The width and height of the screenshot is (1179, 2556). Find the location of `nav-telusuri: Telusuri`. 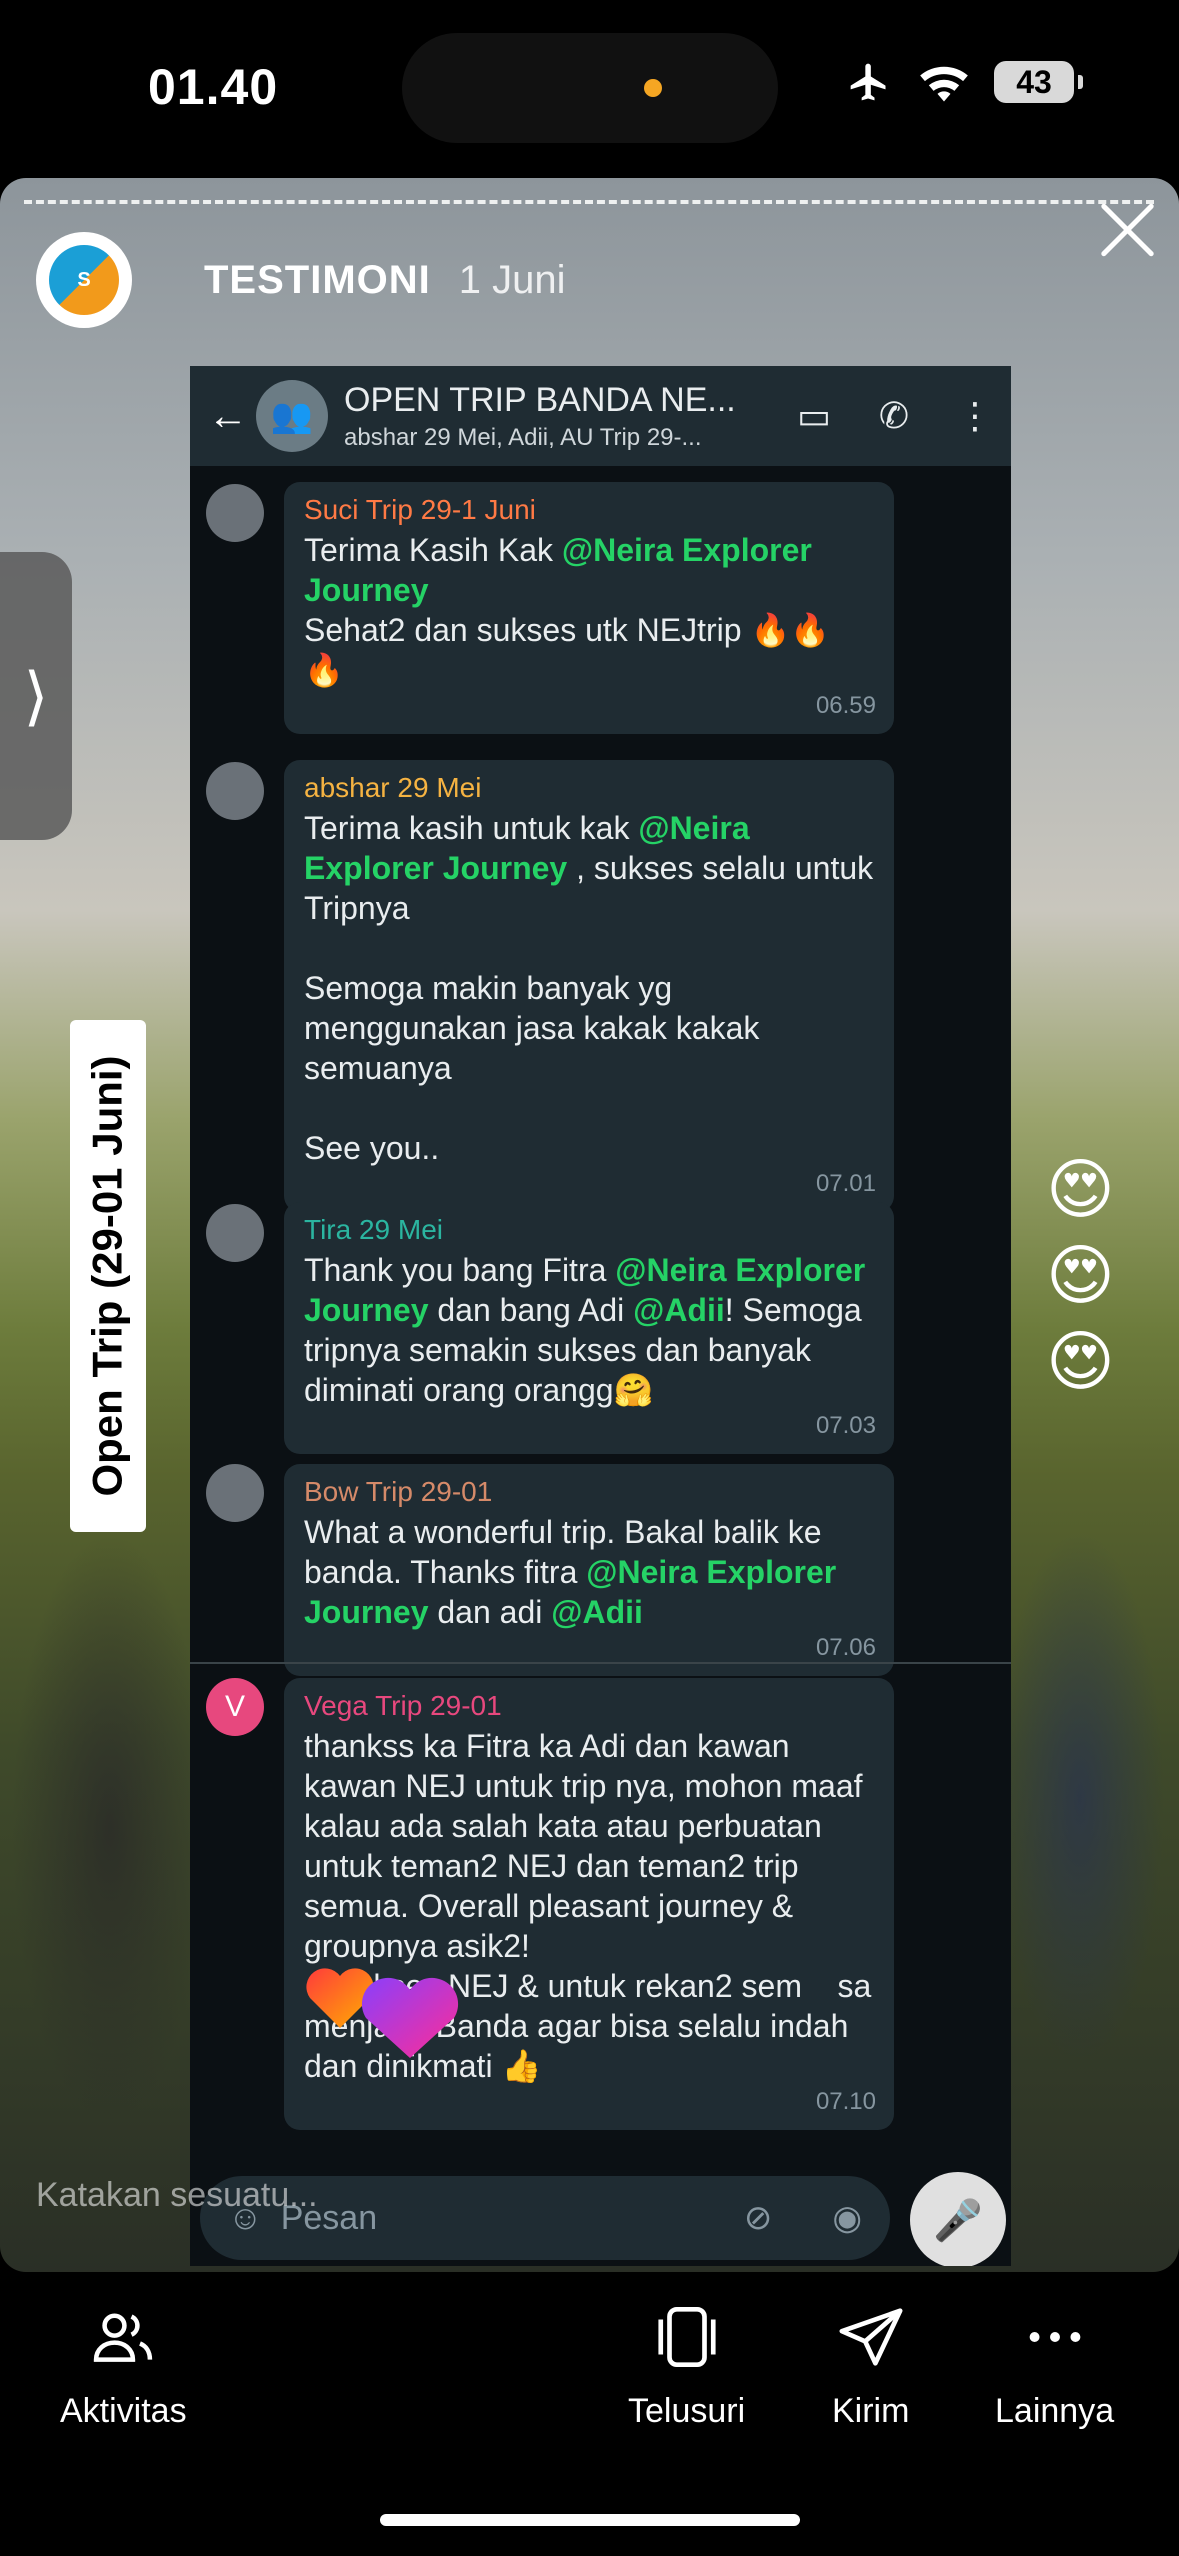

nav-telusuri: Telusuri is located at coordinates (686, 2366).